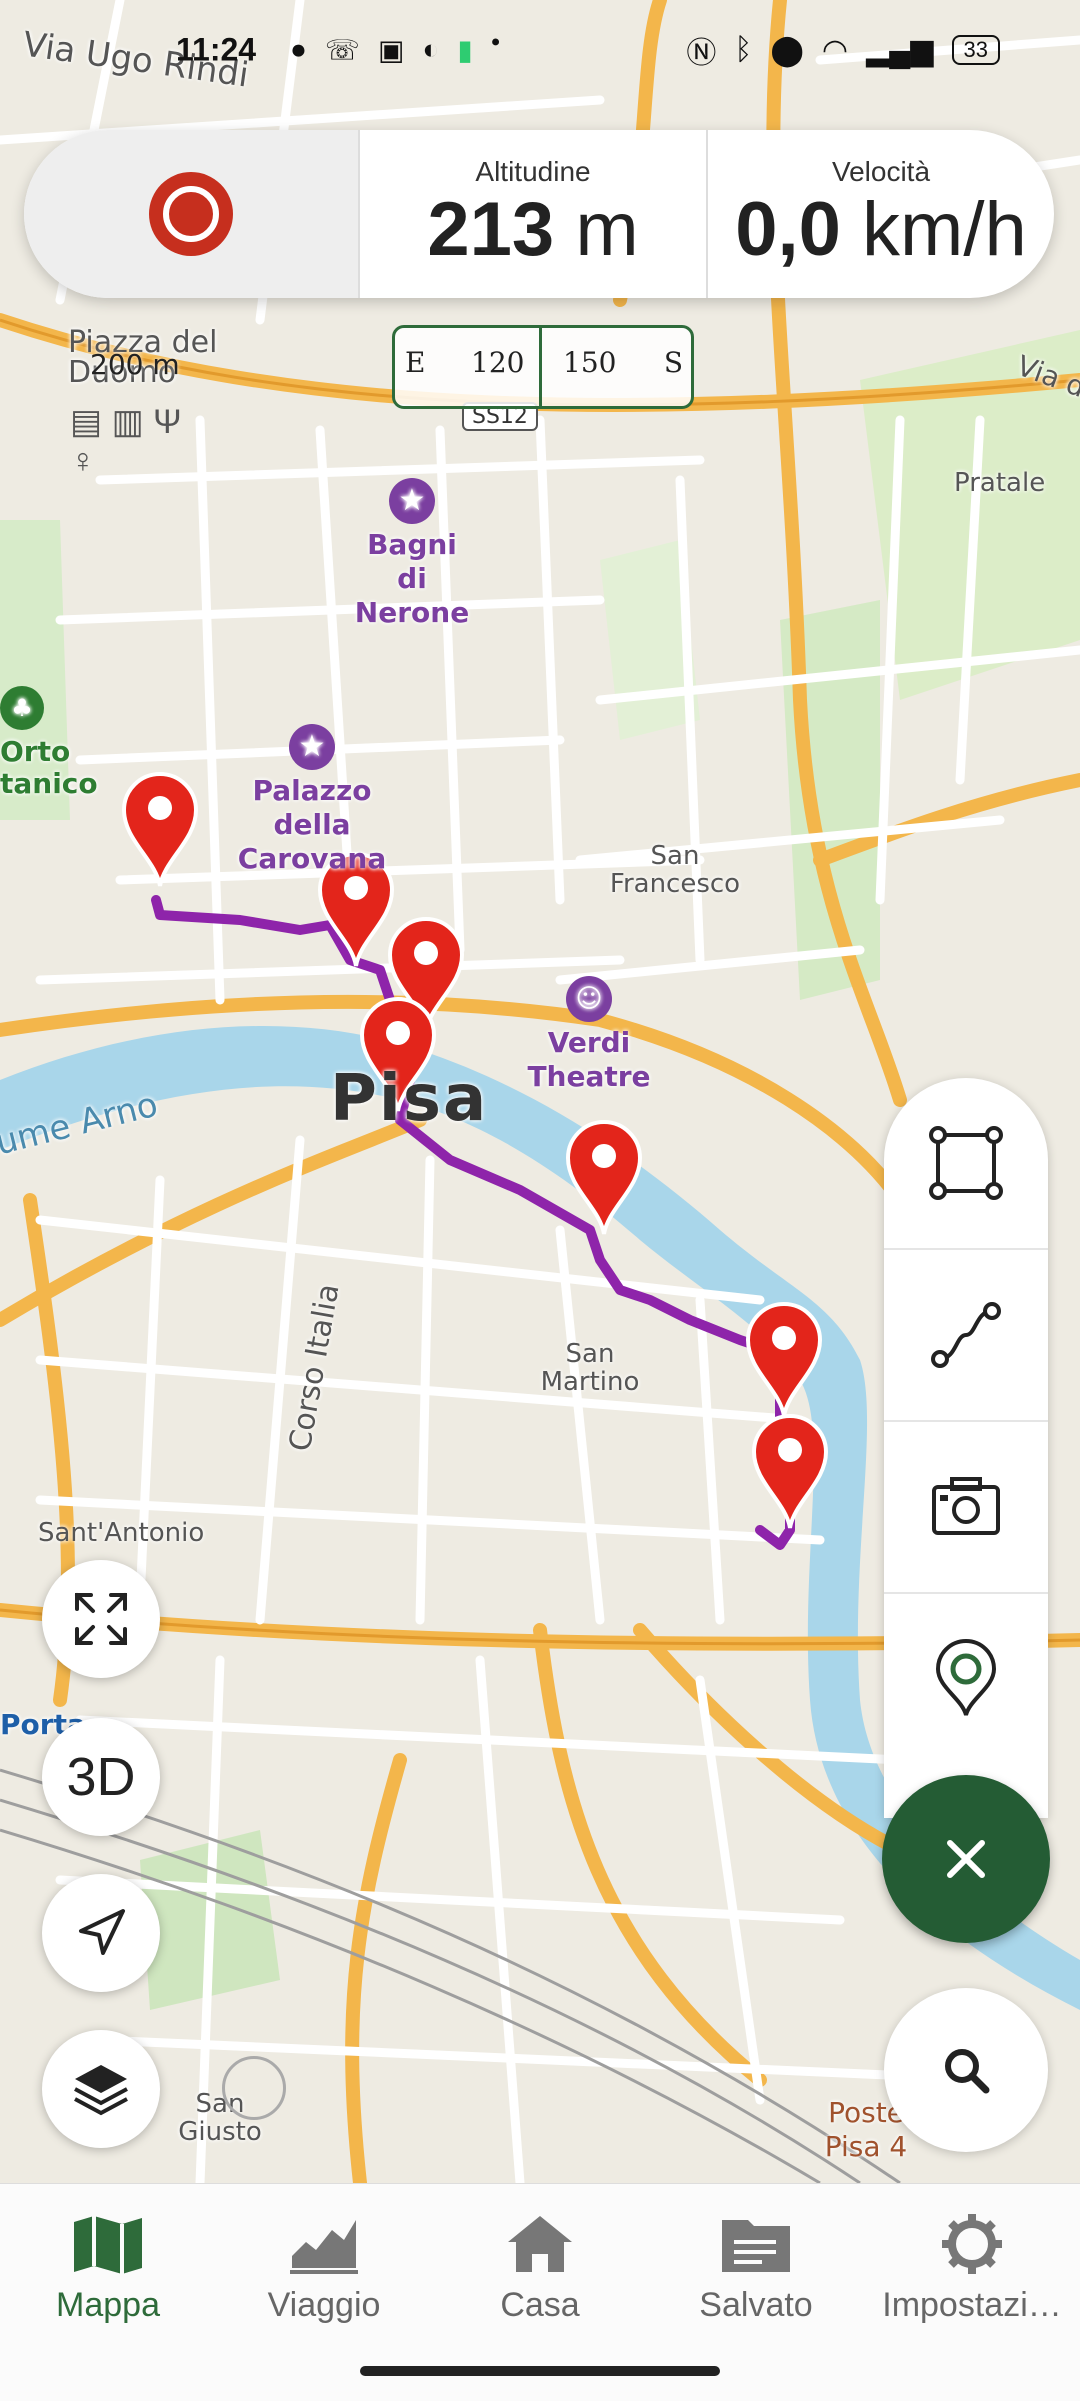 Image resolution: width=1080 pixels, height=2401 pixels. What do you see at coordinates (972, 2244) in the screenshot?
I see `gear-icon` at bounding box center [972, 2244].